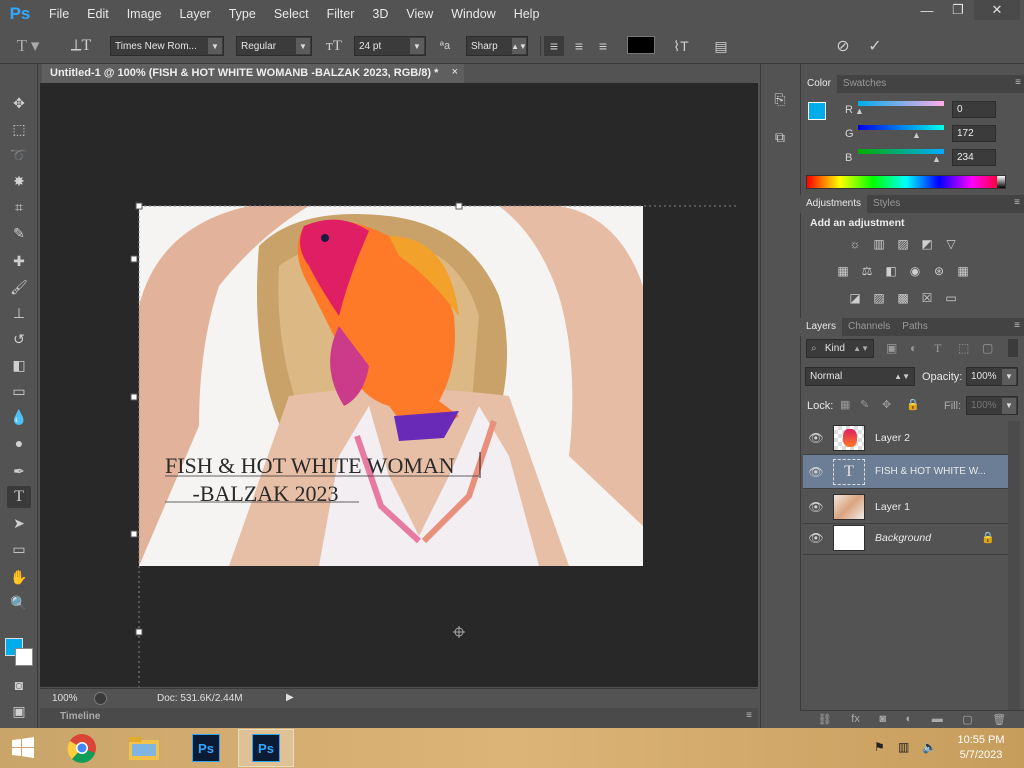 This screenshot has width=1024, height=768. I want to click on menu-image: Image, so click(144, 14).